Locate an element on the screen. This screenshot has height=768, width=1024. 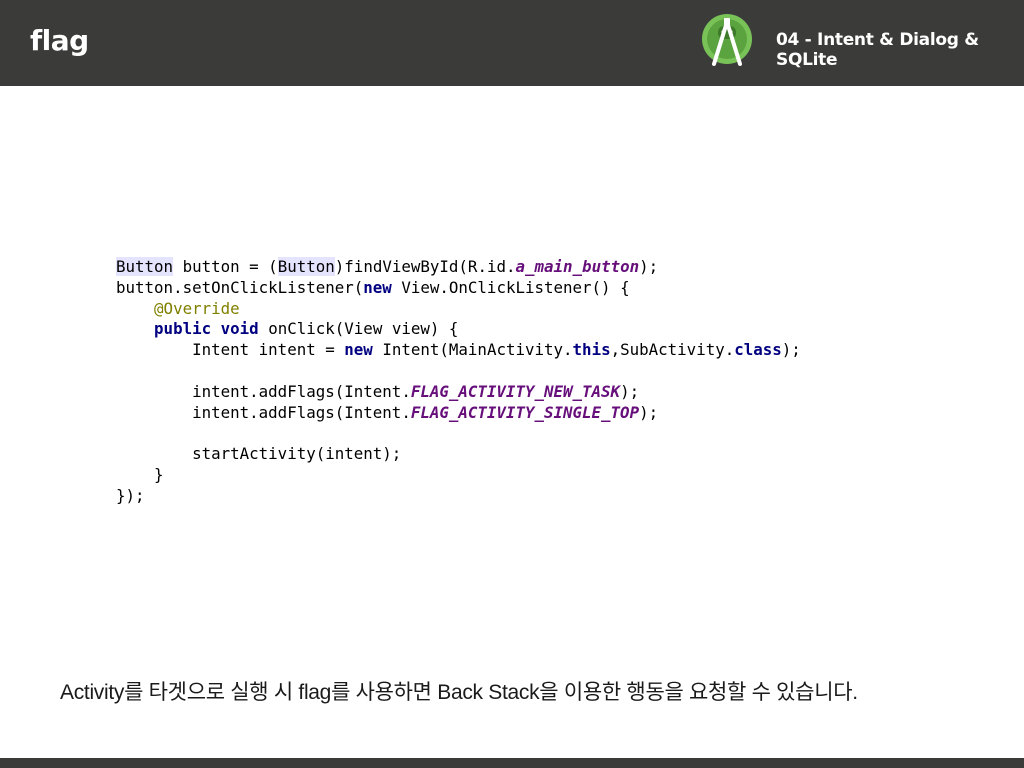
code-token: @Override is located at coordinates (197, 308).